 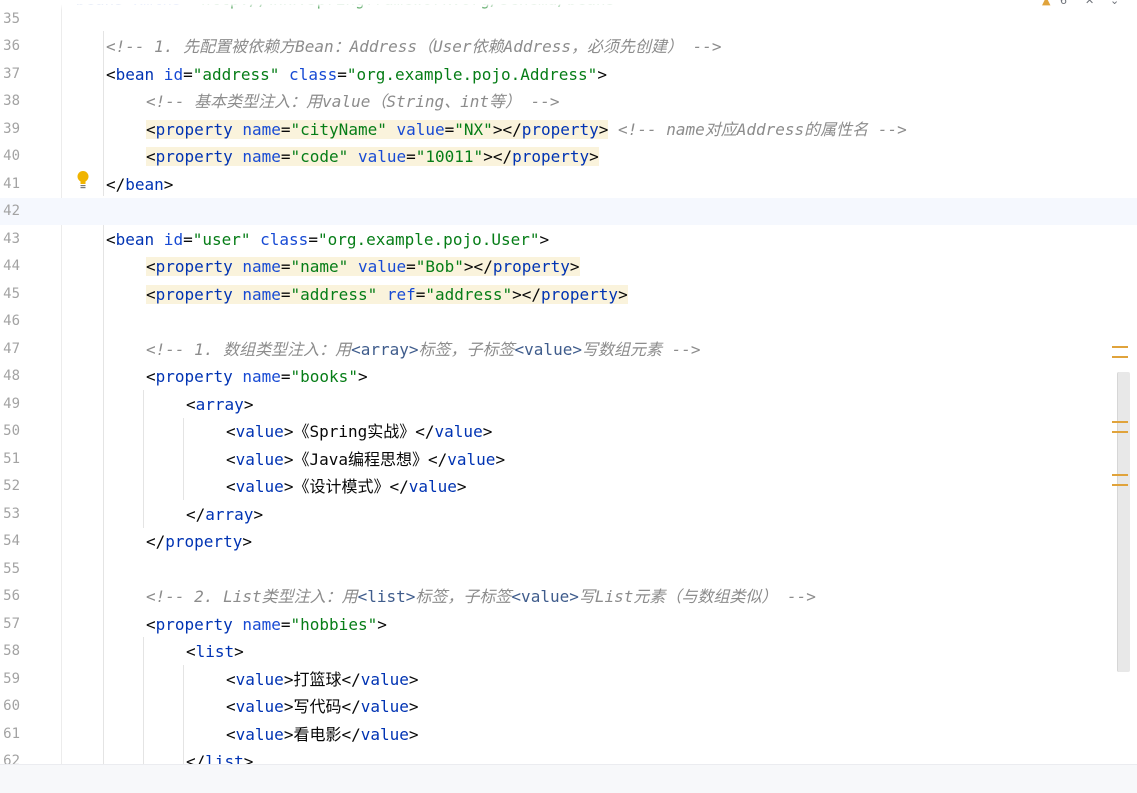 I want to click on line-number: 37, so click(x=11, y=74).